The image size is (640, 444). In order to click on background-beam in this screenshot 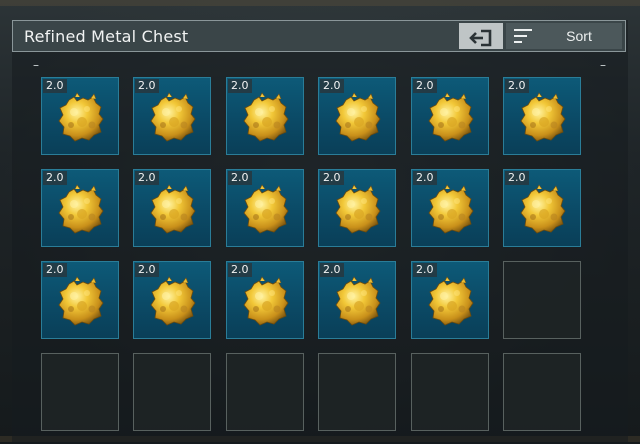, I will do `click(320, 3)`.